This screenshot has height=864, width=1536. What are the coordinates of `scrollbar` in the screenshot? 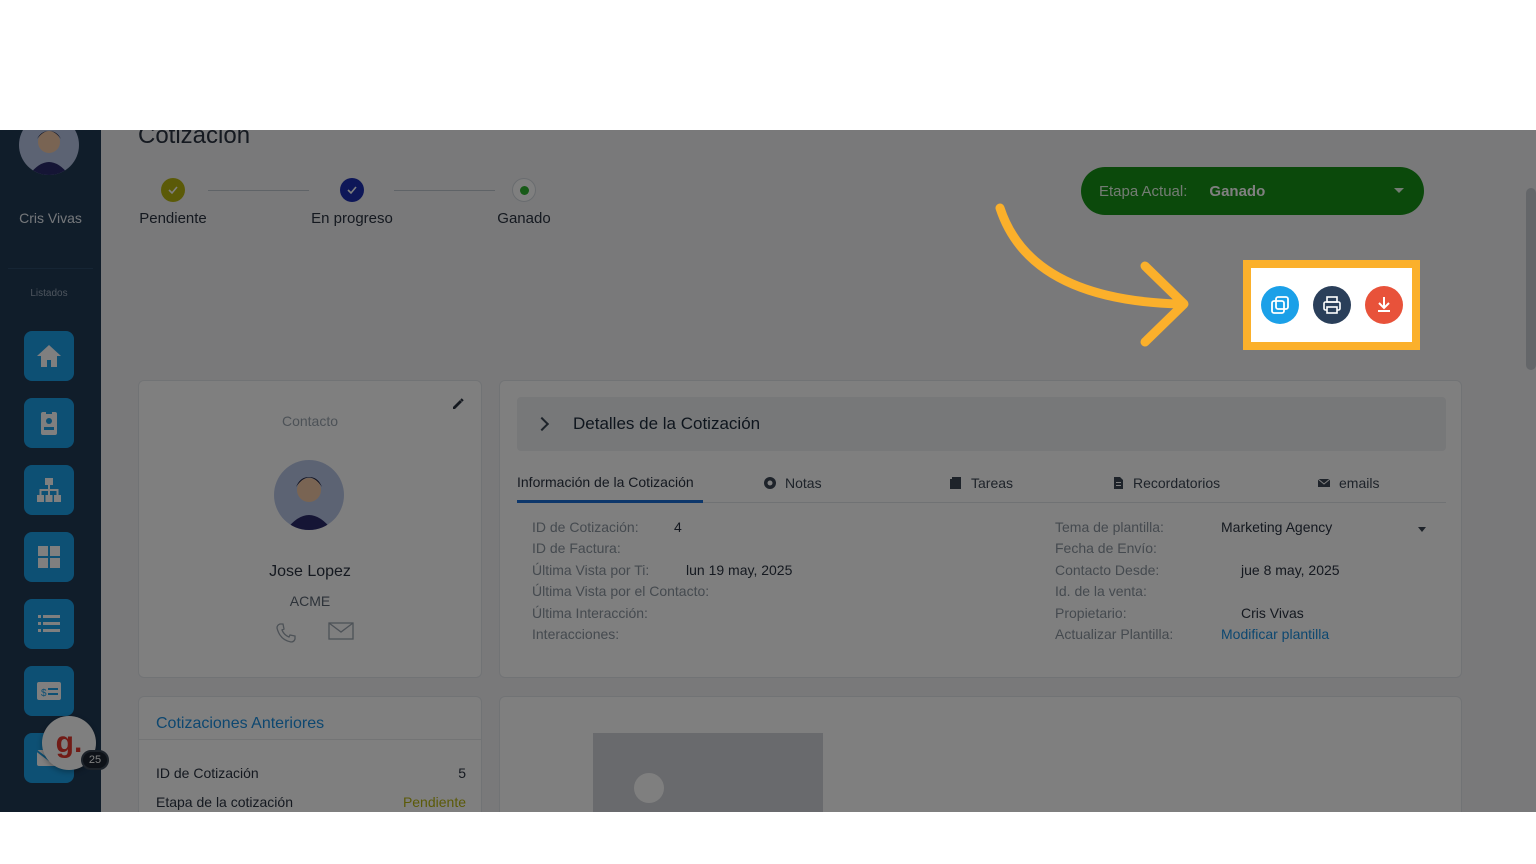 It's located at (1531, 279).